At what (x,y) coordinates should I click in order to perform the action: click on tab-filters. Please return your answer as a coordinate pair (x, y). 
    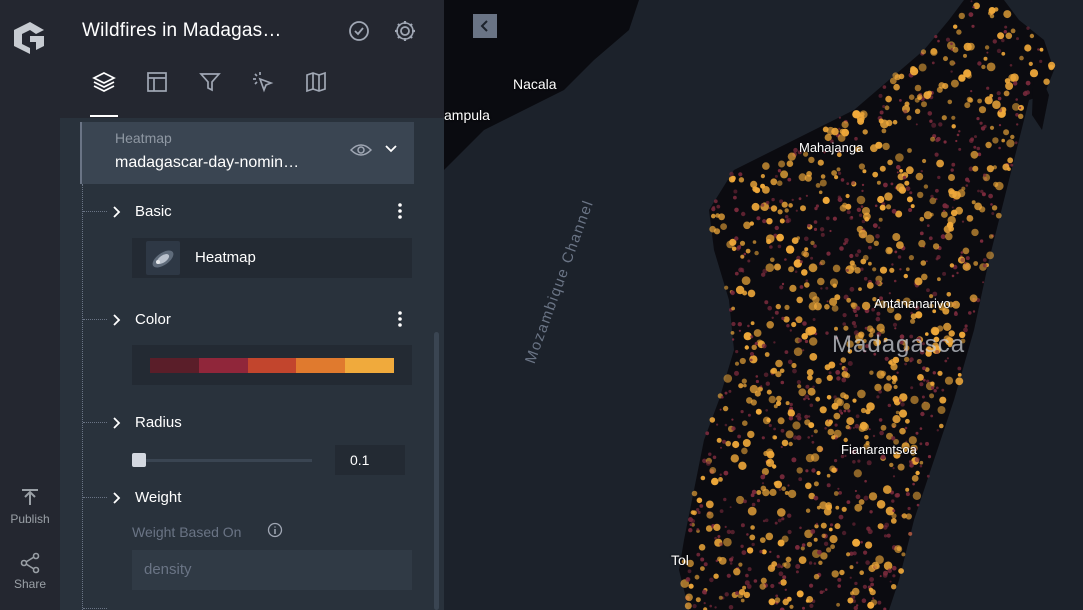
    Looking at the image, I should click on (210, 90).